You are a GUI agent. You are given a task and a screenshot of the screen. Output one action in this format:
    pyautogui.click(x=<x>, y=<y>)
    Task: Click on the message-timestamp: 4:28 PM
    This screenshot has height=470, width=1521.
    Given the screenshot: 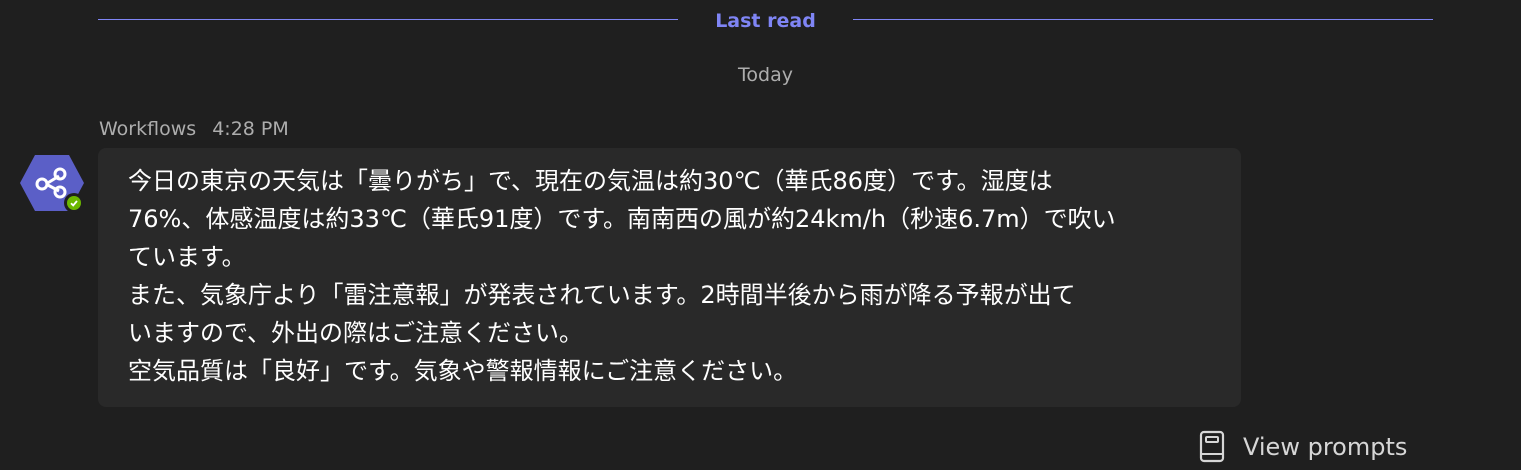 What is the action you would take?
    pyautogui.click(x=250, y=129)
    